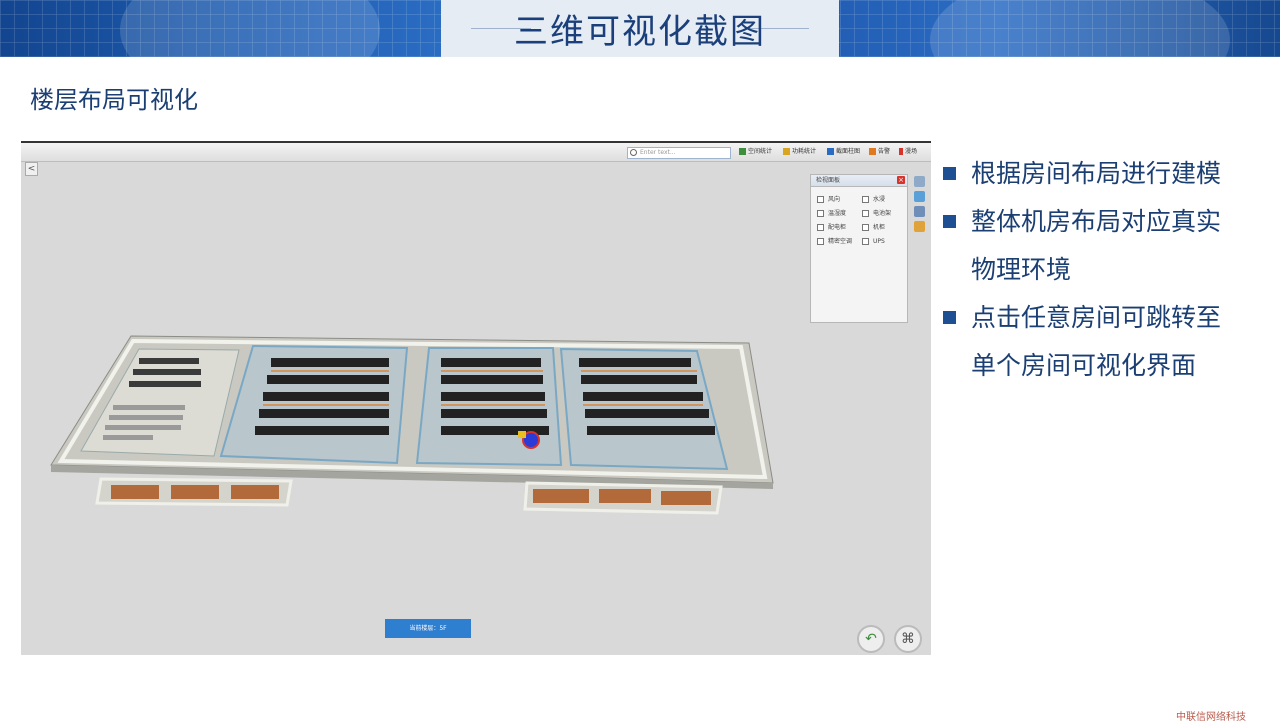 The height and width of the screenshot is (723, 1280). What do you see at coordinates (879, 227) in the screenshot?
I see `option-label: 机柜` at bounding box center [879, 227].